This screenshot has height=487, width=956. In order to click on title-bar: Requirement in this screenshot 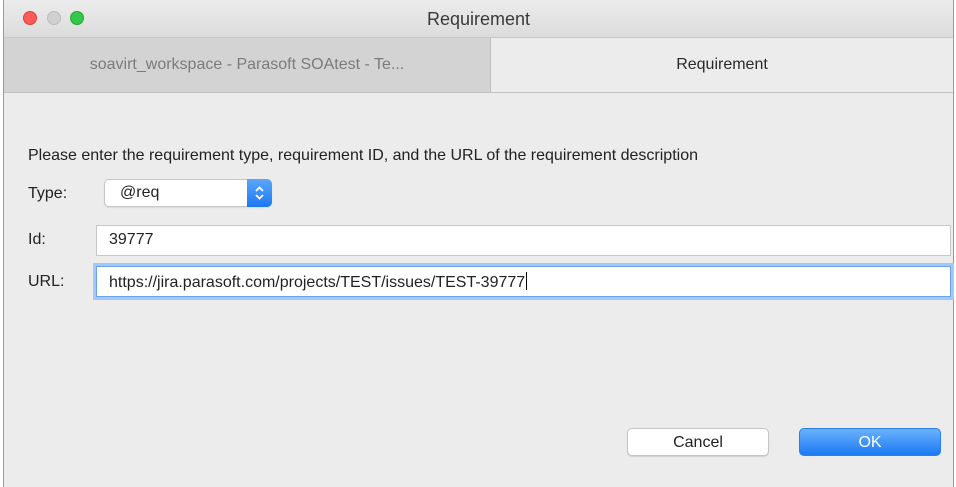, I will do `click(478, 19)`.